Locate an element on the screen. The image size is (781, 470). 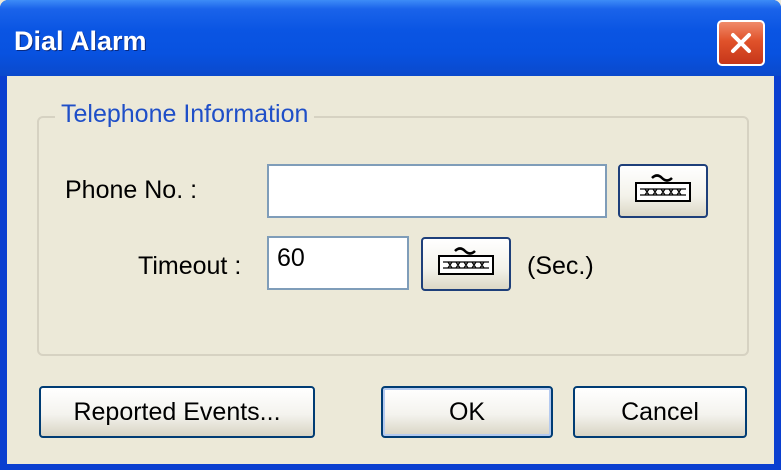
group-label: Telephone Information is located at coordinates (185, 114).